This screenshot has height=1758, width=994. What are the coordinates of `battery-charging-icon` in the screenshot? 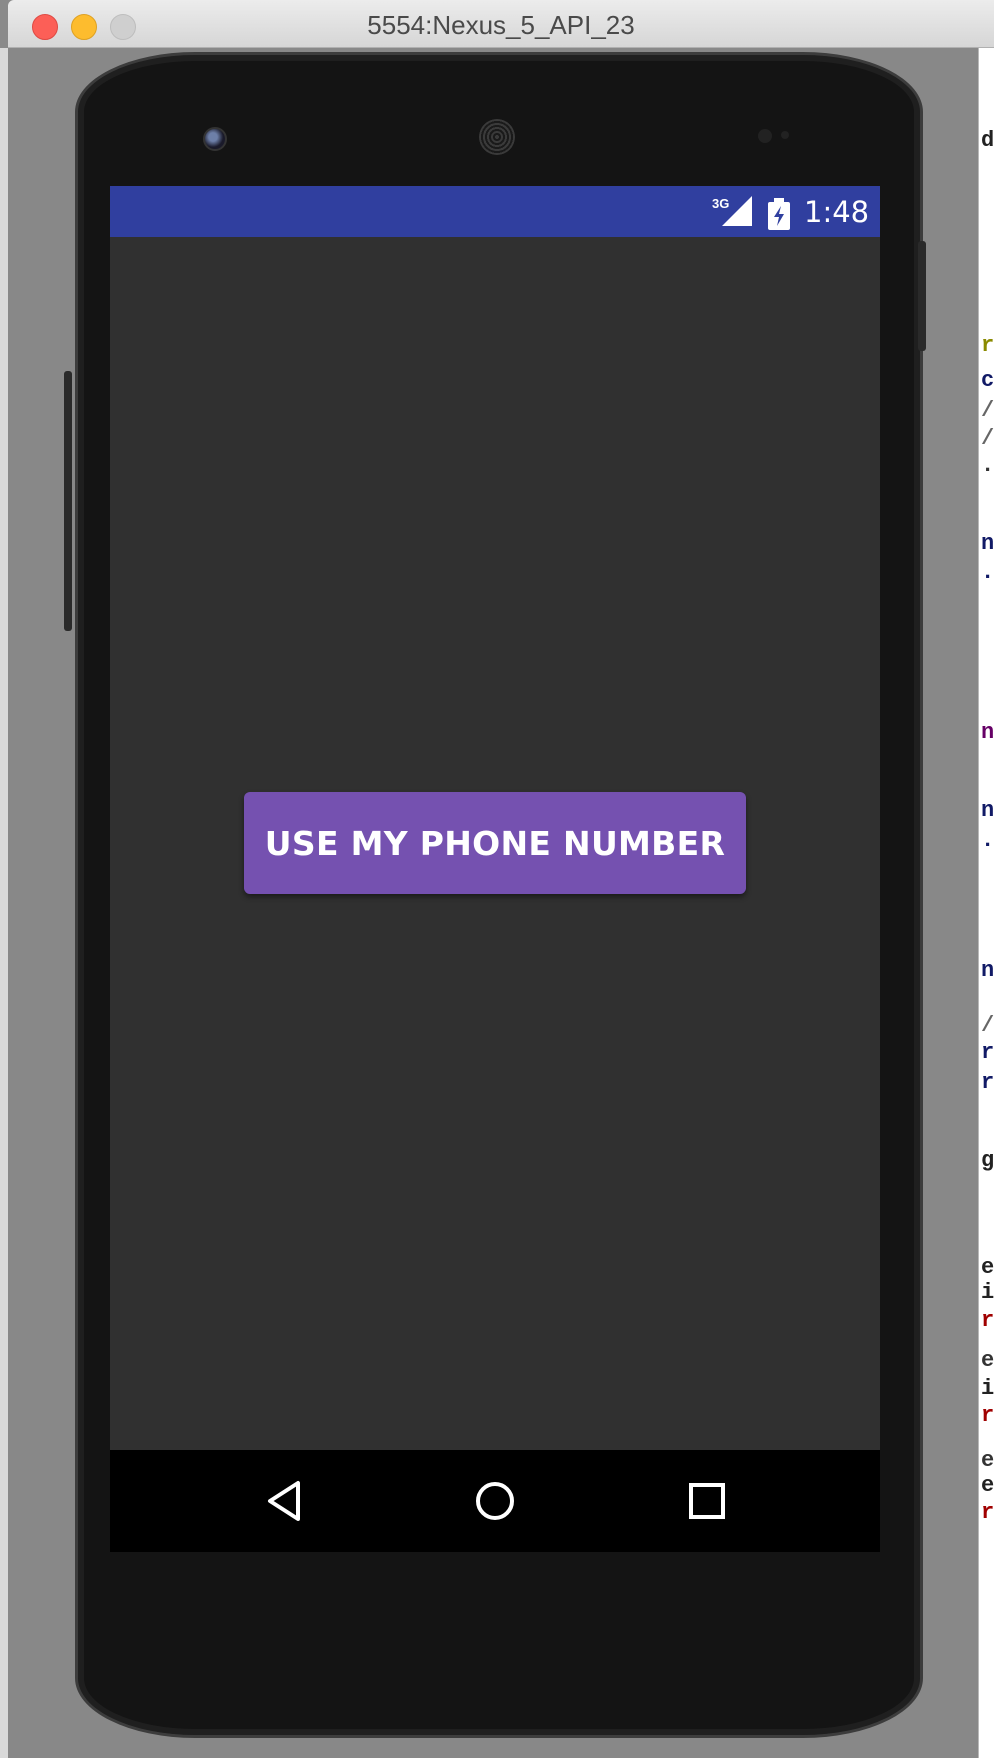 It's located at (779, 214).